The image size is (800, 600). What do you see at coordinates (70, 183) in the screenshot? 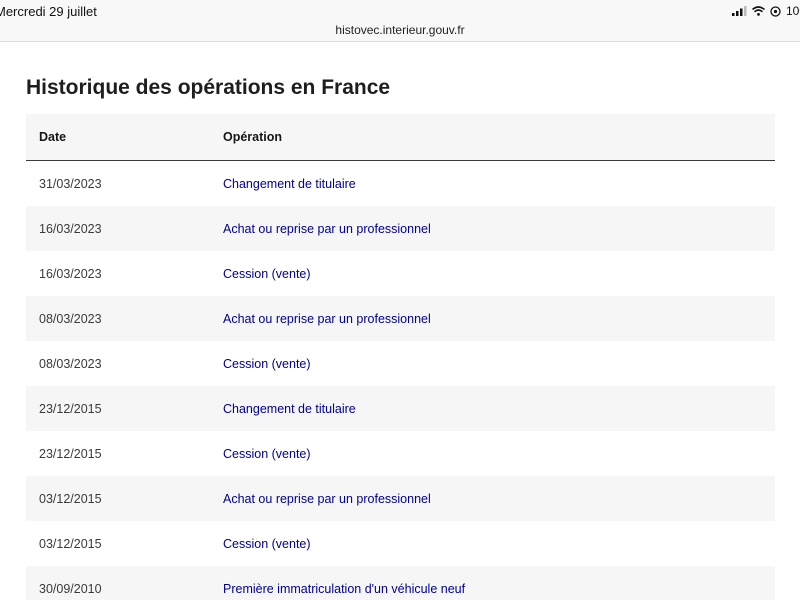
I see `operation-date: 31/03/2023` at bounding box center [70, 183].